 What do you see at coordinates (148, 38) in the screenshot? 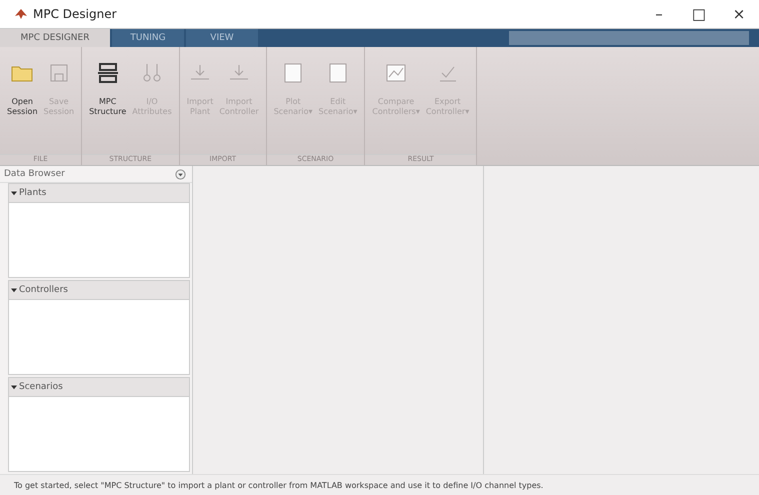
I see `ribbon-tab: TUNING` at bounding box center [148, 38].